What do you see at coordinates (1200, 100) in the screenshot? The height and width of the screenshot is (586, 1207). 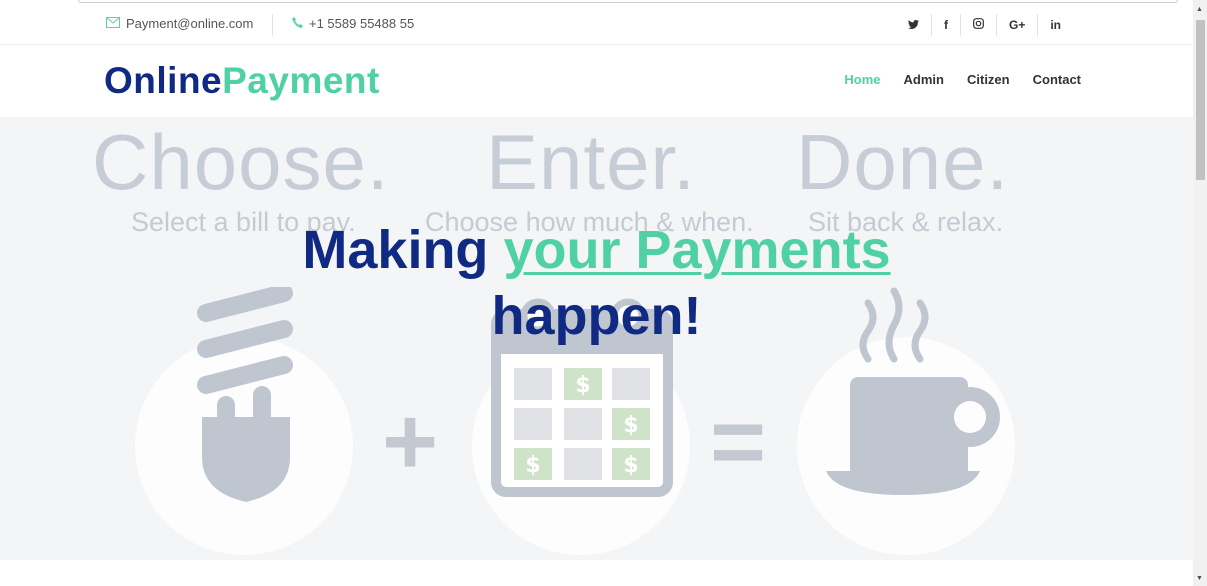 I see `scrollbar-thumb` at bounding box center [1200, 100].